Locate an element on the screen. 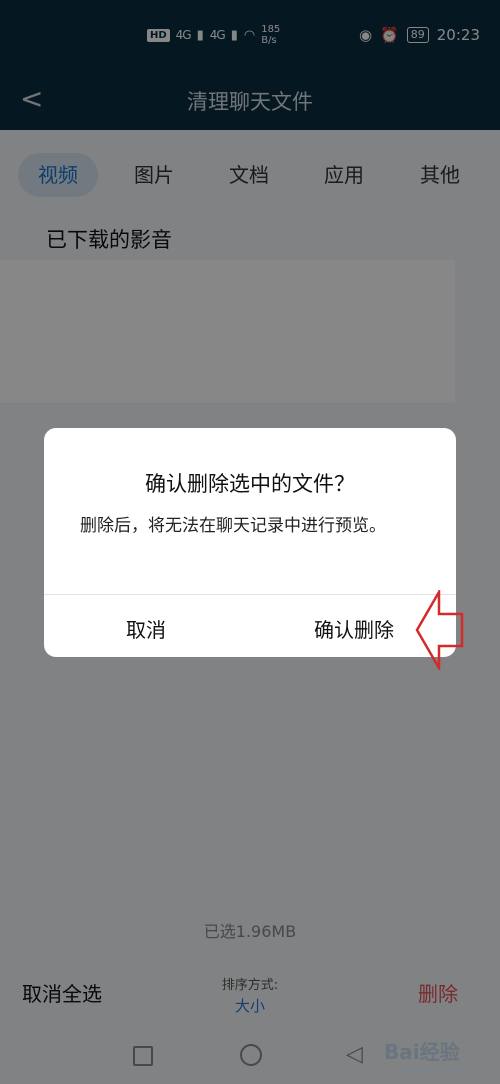 The width and height of the screenshot is (500, 1084). watermark-url: jingyan.baidu.com is located at coordinates (442, 1071).